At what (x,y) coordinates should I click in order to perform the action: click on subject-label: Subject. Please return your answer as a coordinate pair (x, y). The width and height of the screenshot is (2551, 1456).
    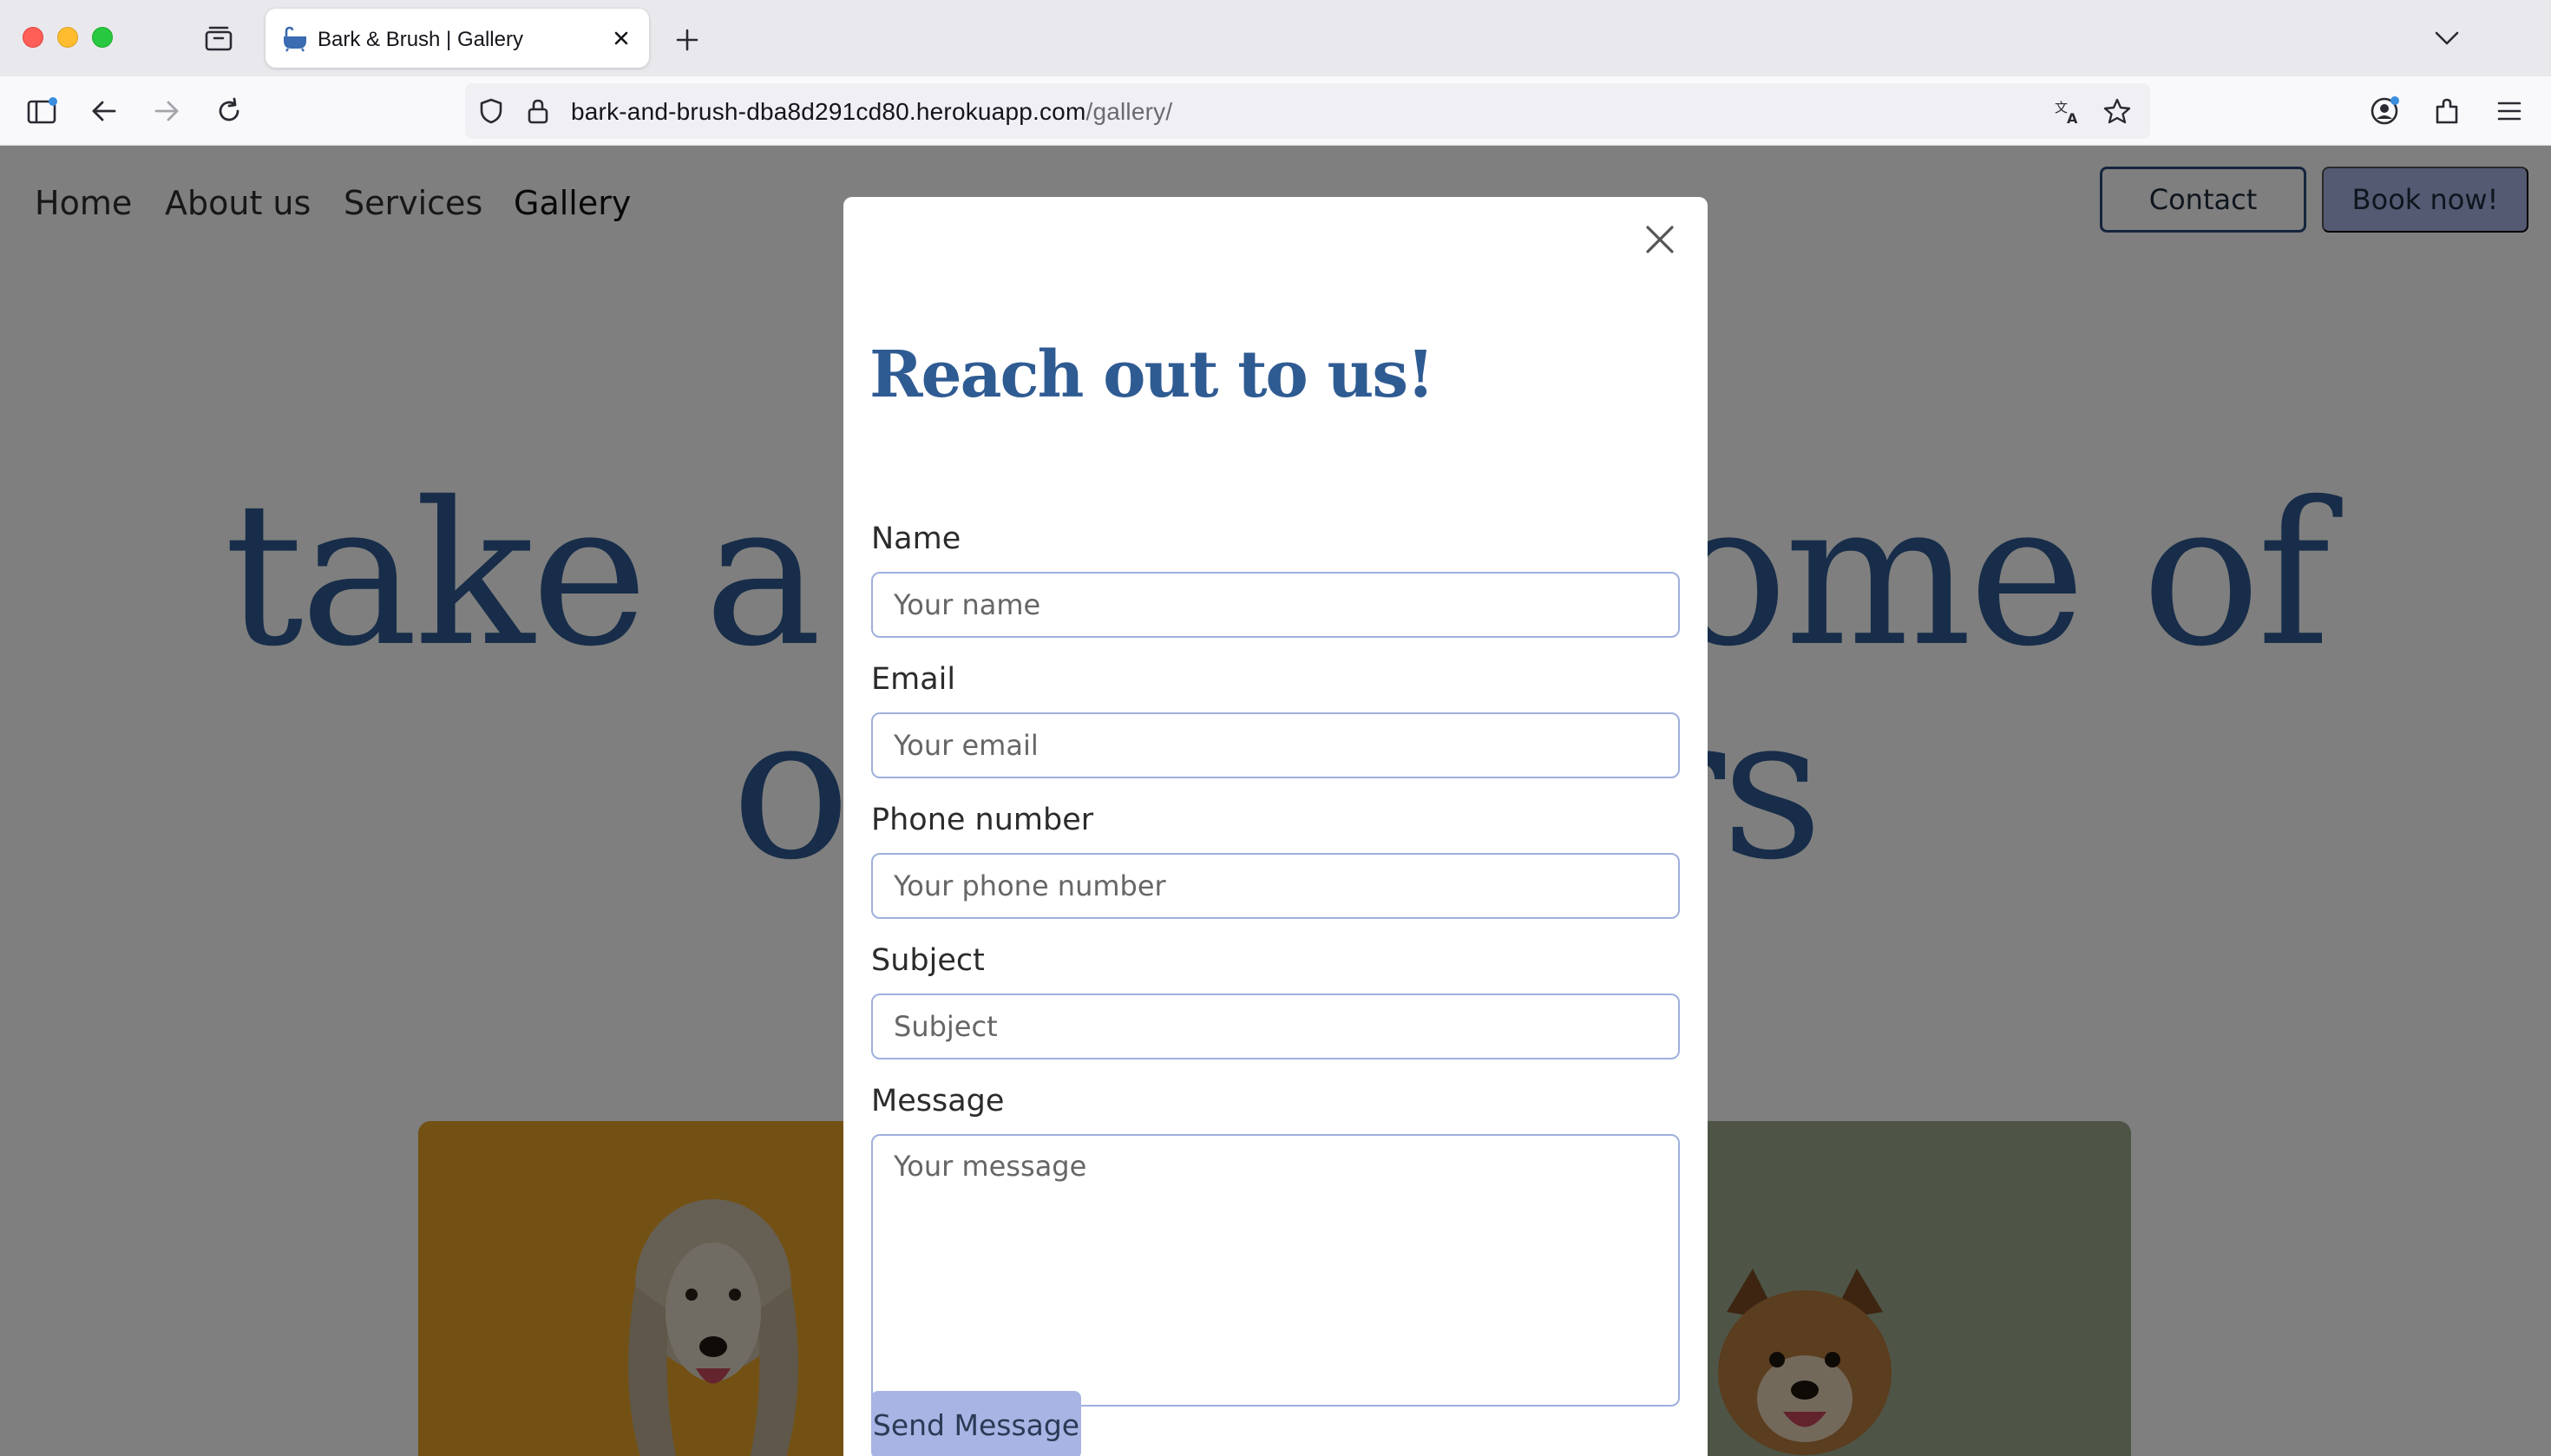
    Looking at the image, I should click on (928, 960).